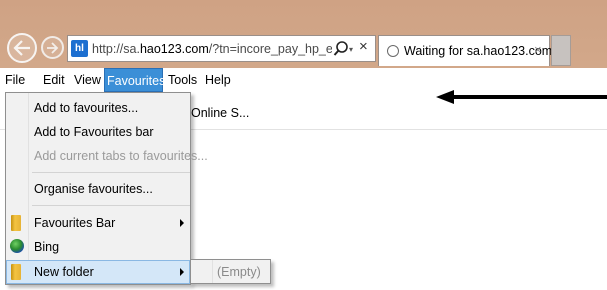 The height and width of the screenshot is (290, 607). What do you see at coordinates (181, 80) in the screenshot?
I see `menu-tools: Tools` at bounding box center [181, 80].